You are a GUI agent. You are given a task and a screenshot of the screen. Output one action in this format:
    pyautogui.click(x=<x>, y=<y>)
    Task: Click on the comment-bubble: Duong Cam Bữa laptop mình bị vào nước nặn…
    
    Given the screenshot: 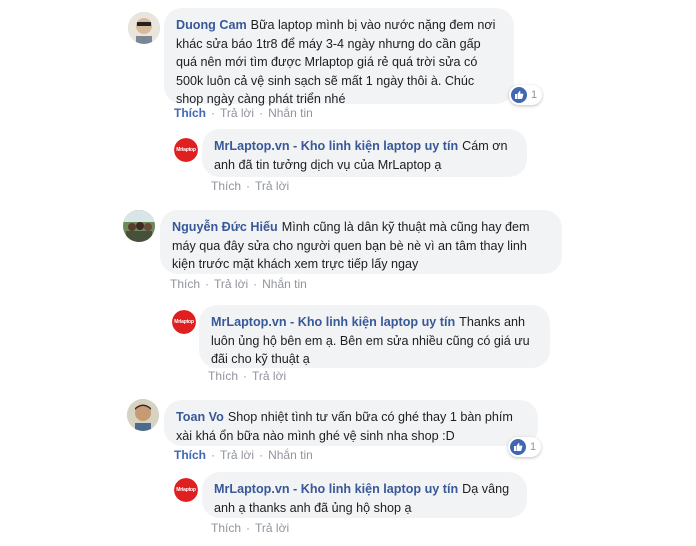 What is the action you would take?
    pyautogui.click(x=339, y=57)
    